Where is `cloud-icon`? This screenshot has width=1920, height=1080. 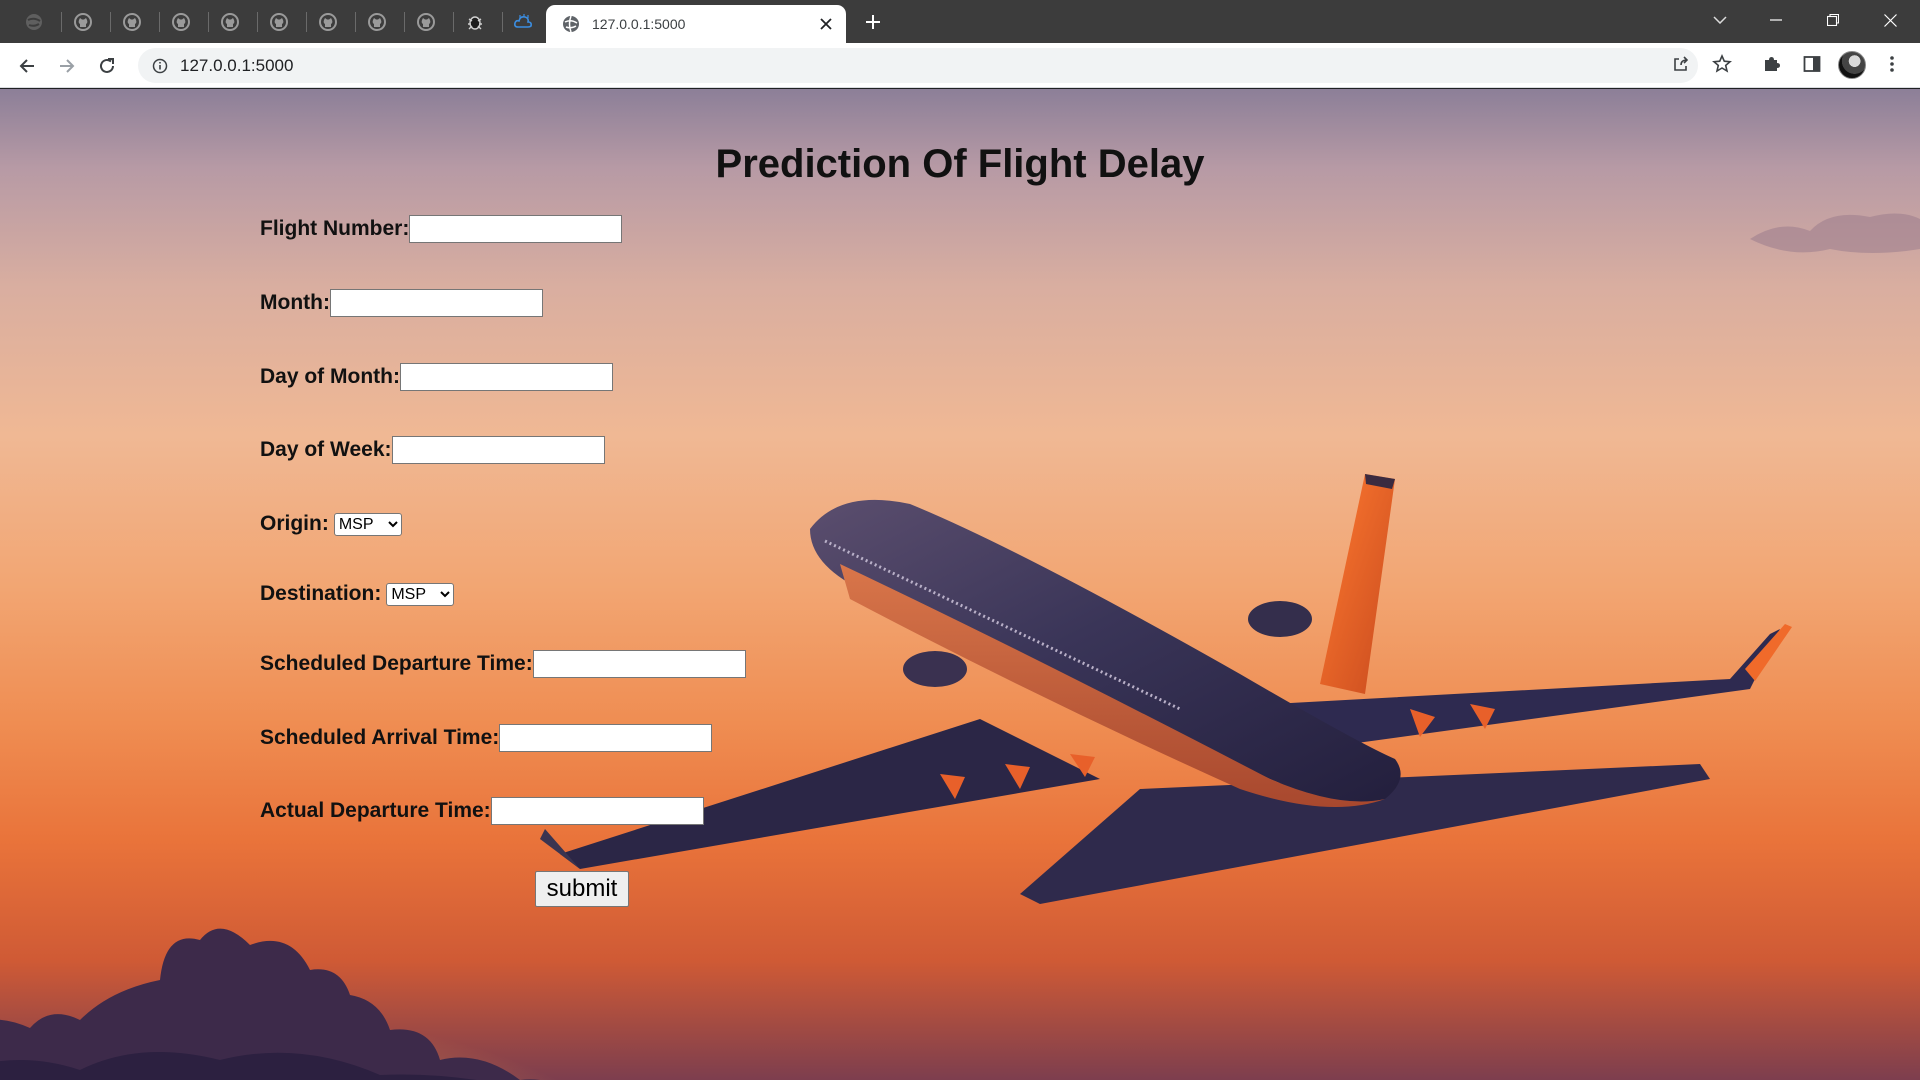 cloud-icon is located at coordinates (523, 20).